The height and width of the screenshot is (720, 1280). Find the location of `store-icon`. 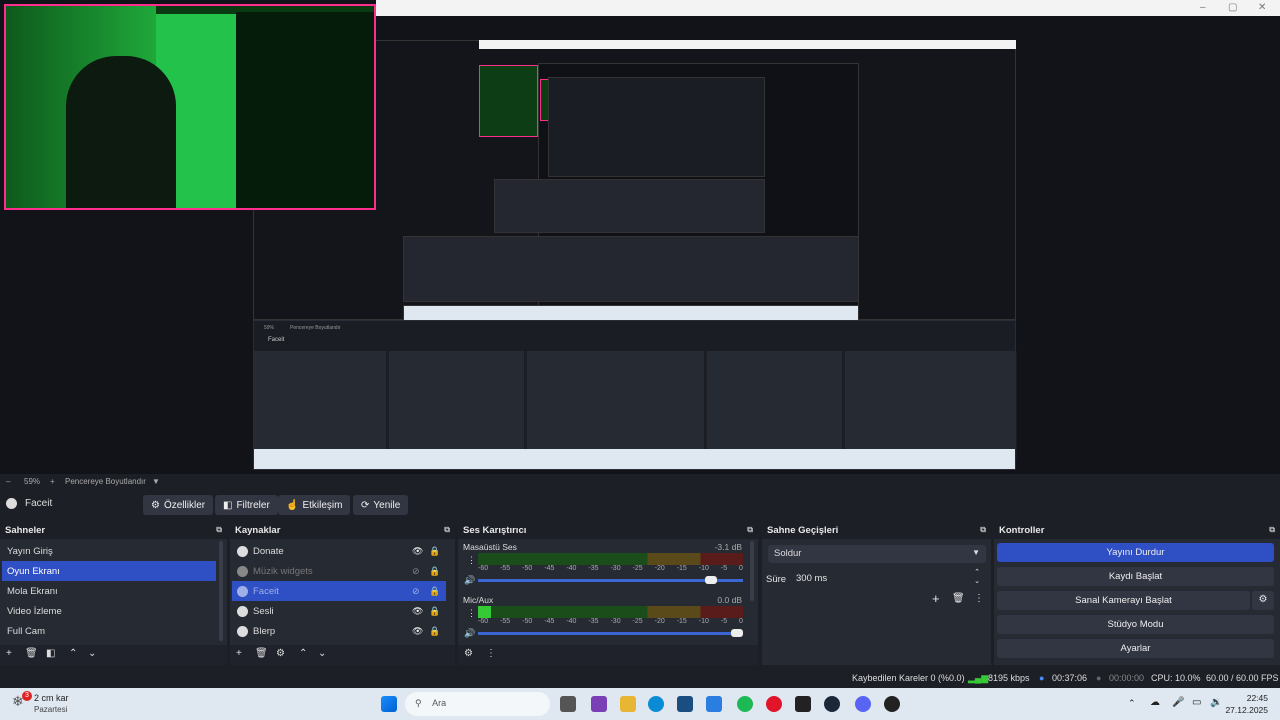

store-icon is located at coordinates (685, 704).